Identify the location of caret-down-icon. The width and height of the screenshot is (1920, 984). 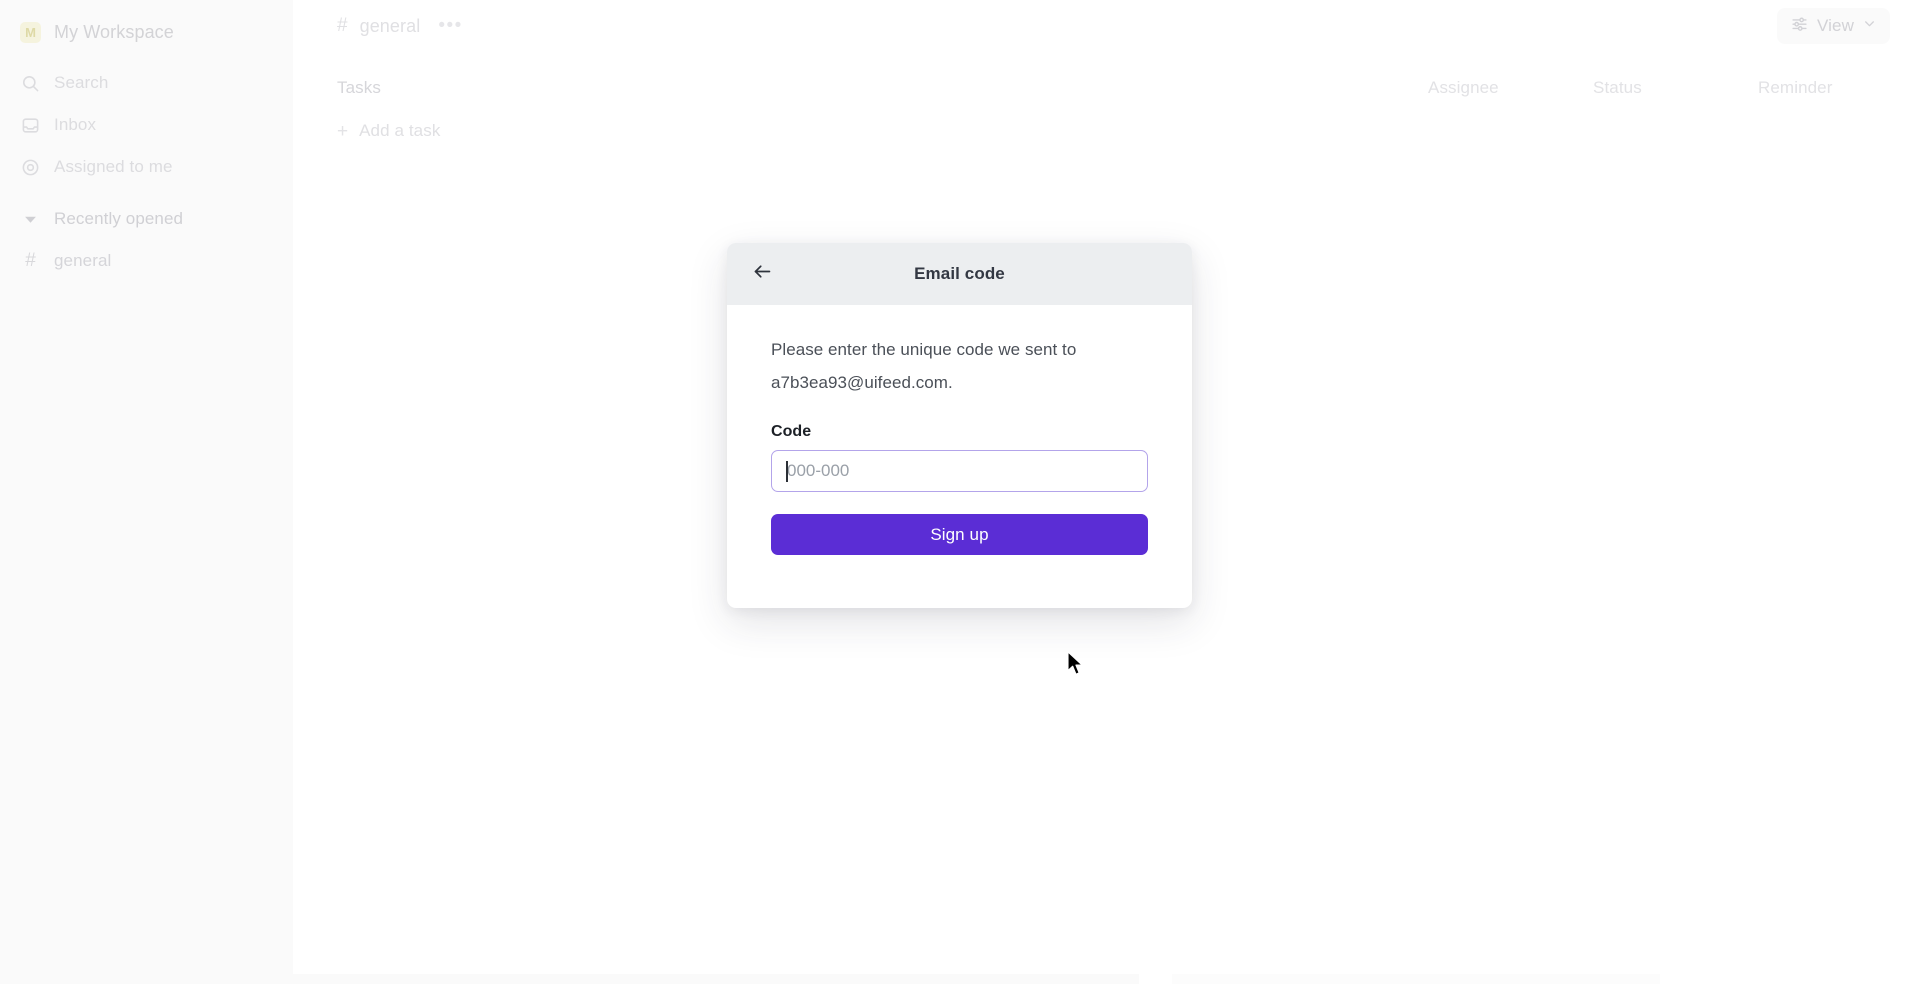
(30, 219).